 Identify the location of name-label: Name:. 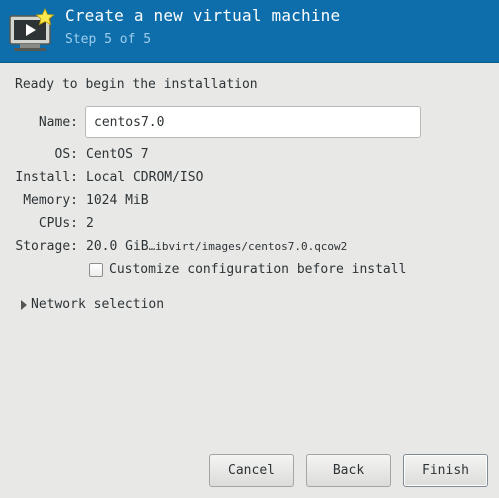
(58, 122).